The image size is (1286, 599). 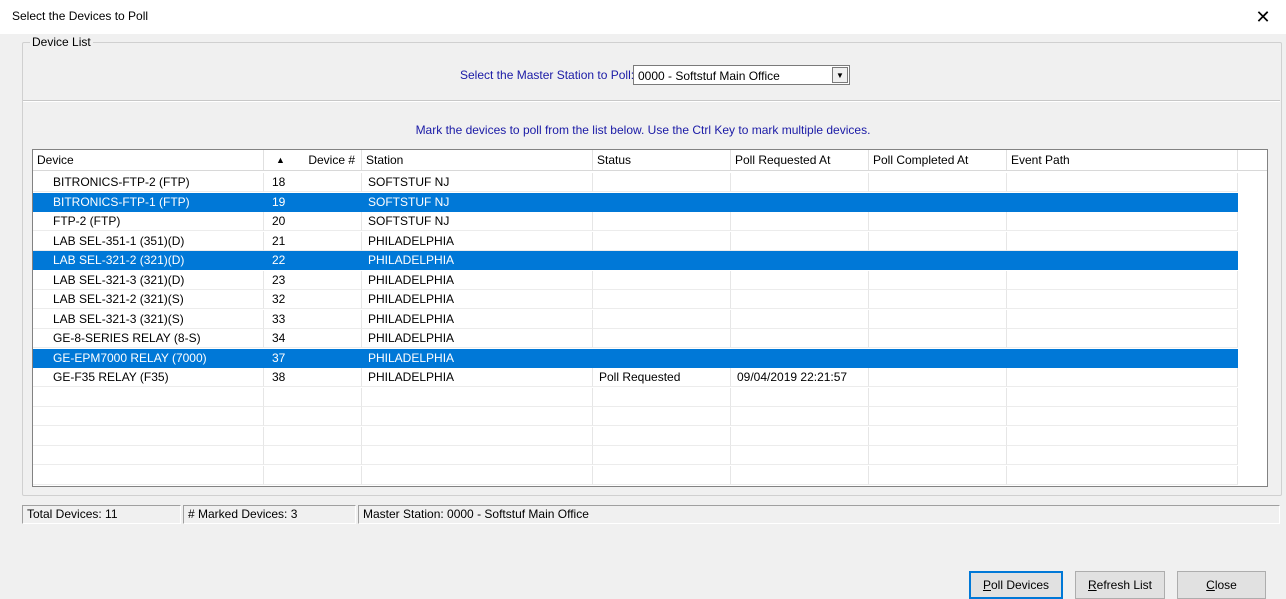 I want to click on table-row: GE-8-SERIES RELAY (8-S) 34 PHILADELPHIA, so click(x=635, y=338).